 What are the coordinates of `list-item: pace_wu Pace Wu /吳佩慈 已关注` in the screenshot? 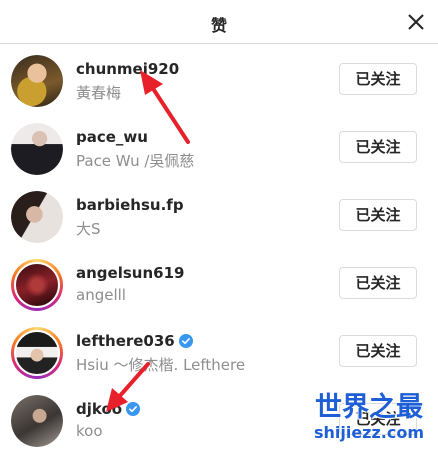 It's located at (219, 149).